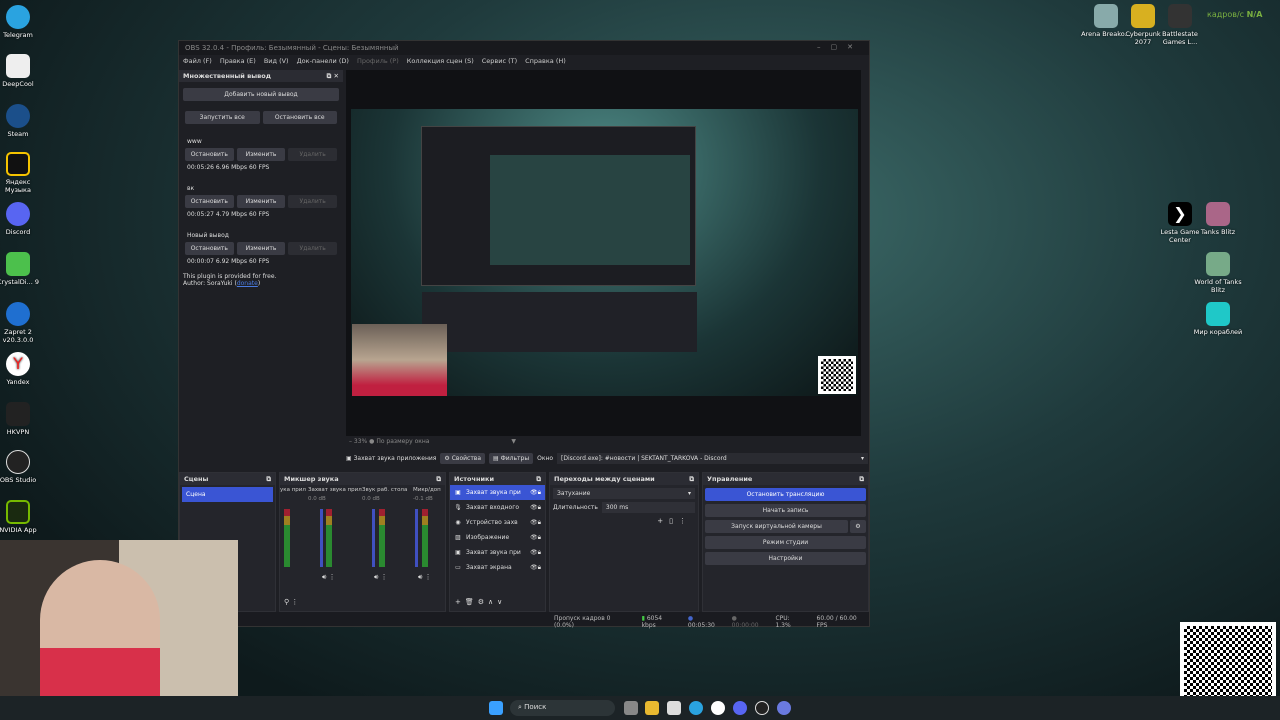 The height and width of the screenshot is (720, 1280). Describe the element at coordinates (784, 708) in the screenshot. I see `app-taskbar-icon` at that location.